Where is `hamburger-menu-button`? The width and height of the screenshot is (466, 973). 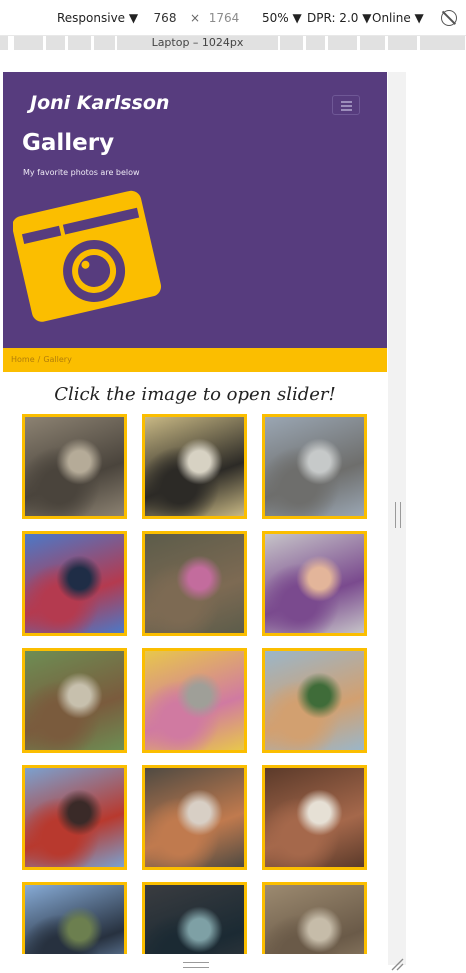
hamburger-menu-button is located at coordinates (346, 105).